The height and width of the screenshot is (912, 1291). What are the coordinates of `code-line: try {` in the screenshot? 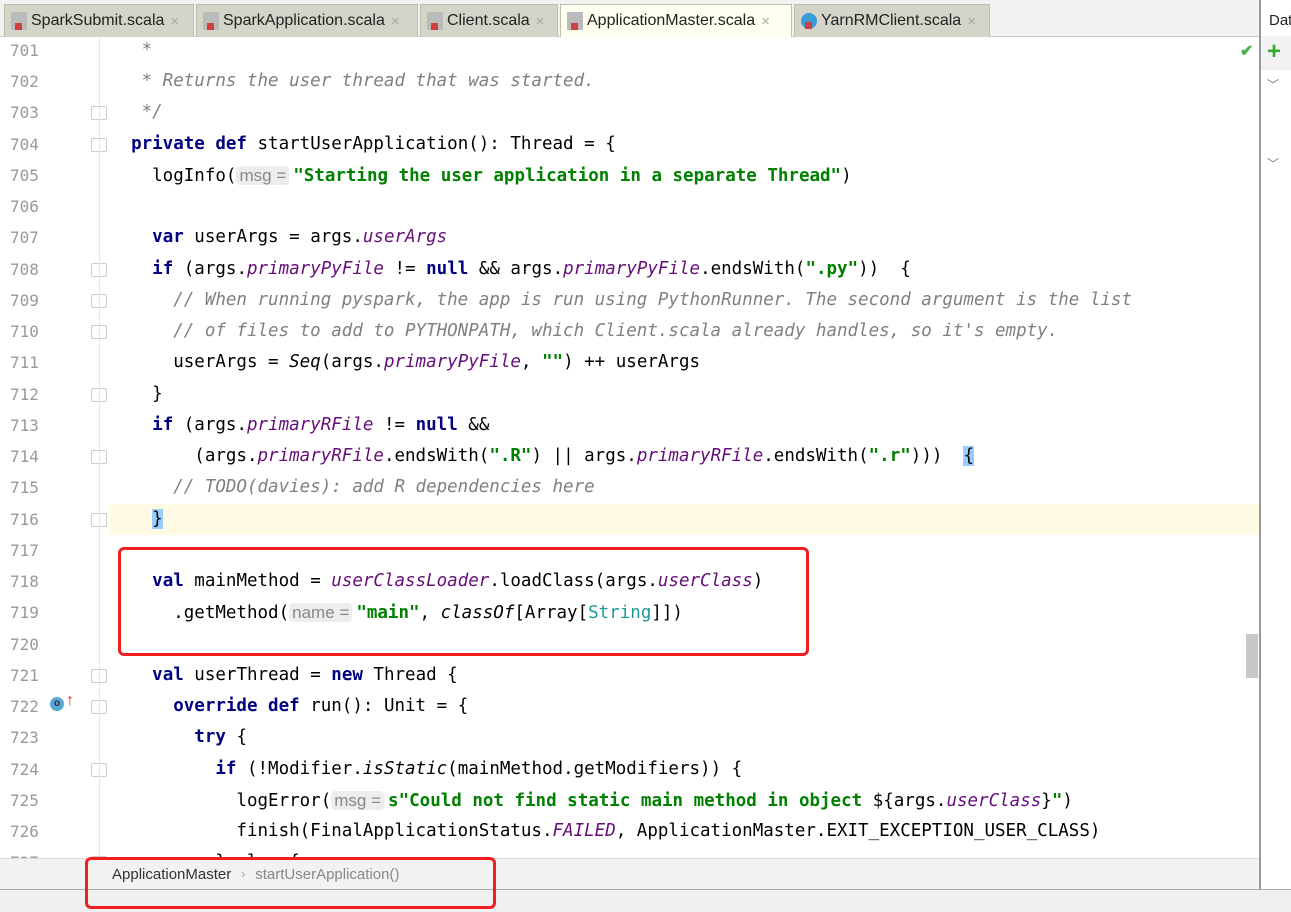 It's located at (684, 737).